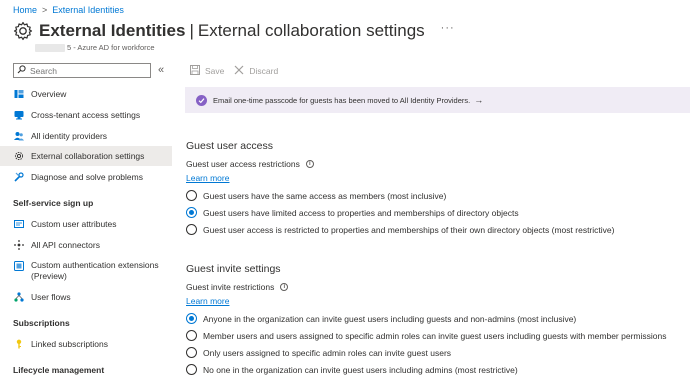 The image size is (690, 385). Describe the element at coordinates (229, 146) in the screenshot. I see `guest-user-access-heading: Guest user access` at that location.